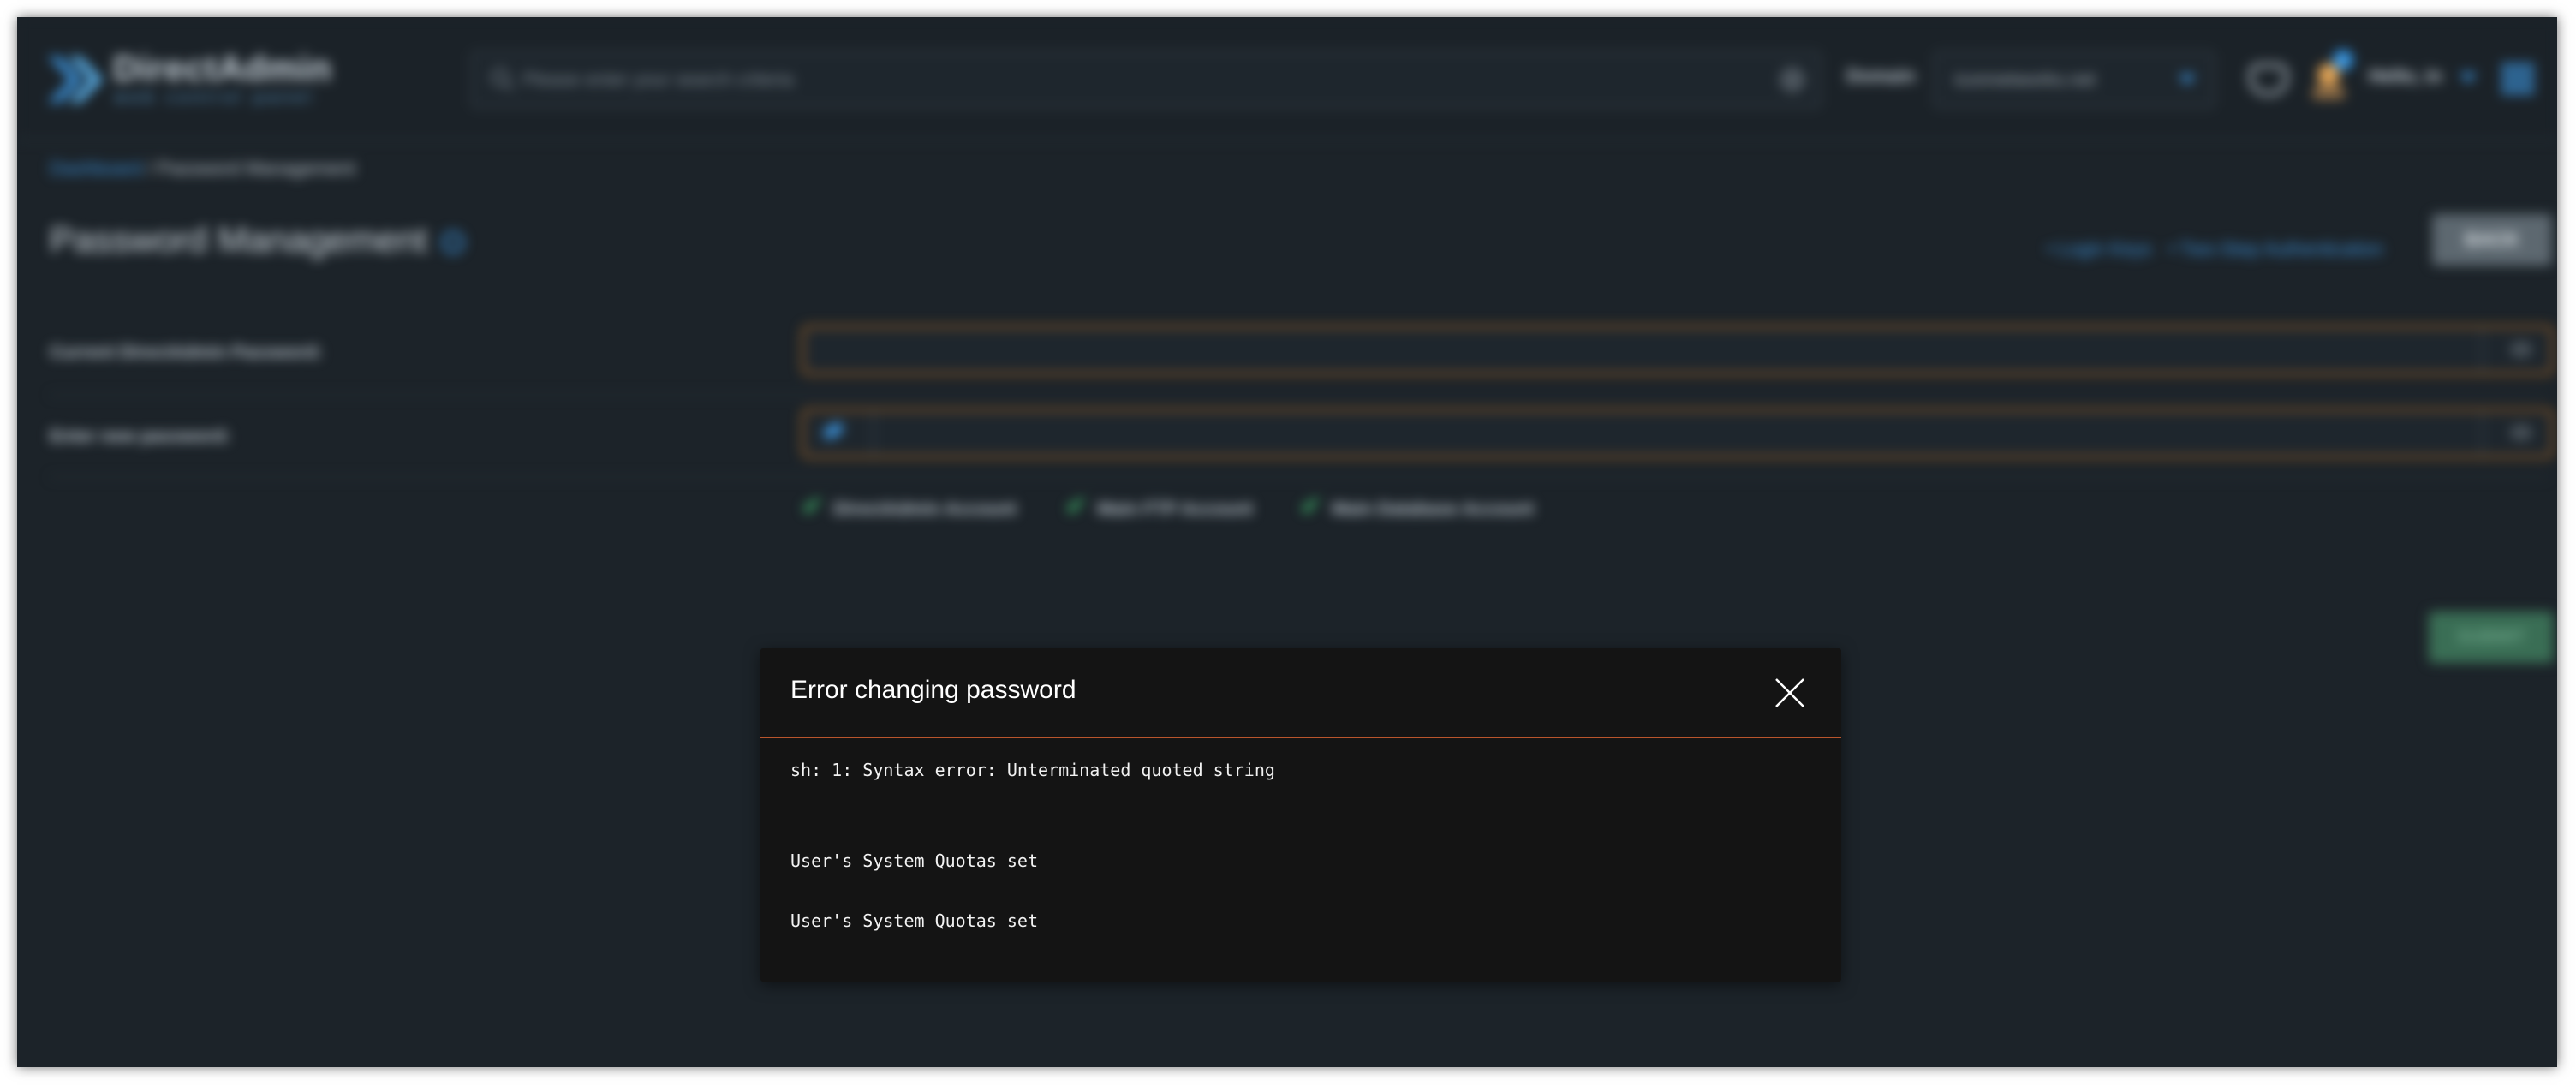  Describe the element at coordinates (1881, 76) in the screenshot. I see `domain-label: Domain` at that location.